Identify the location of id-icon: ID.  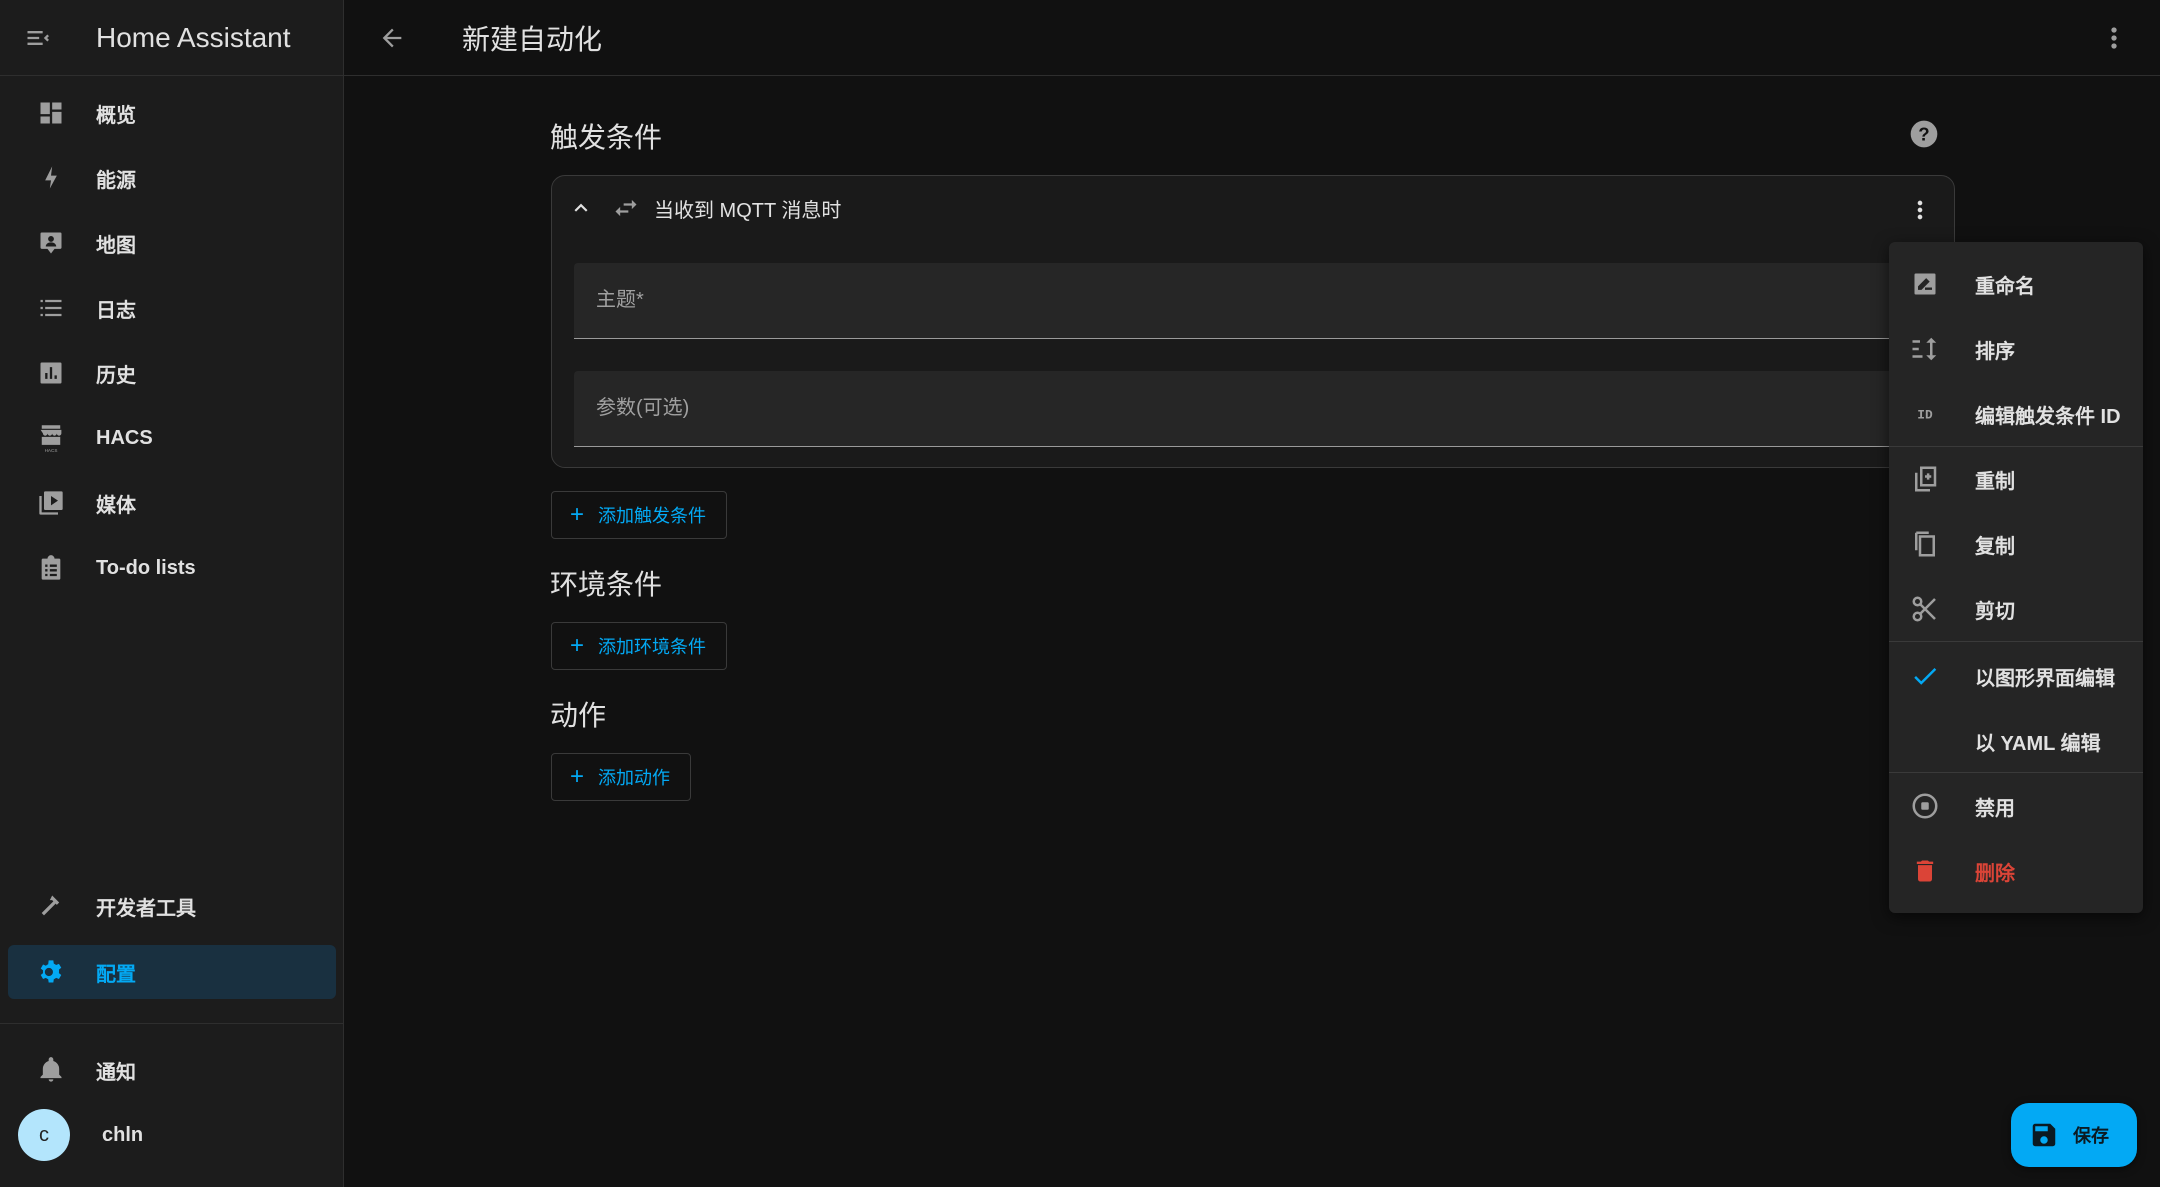
(1925, 414).